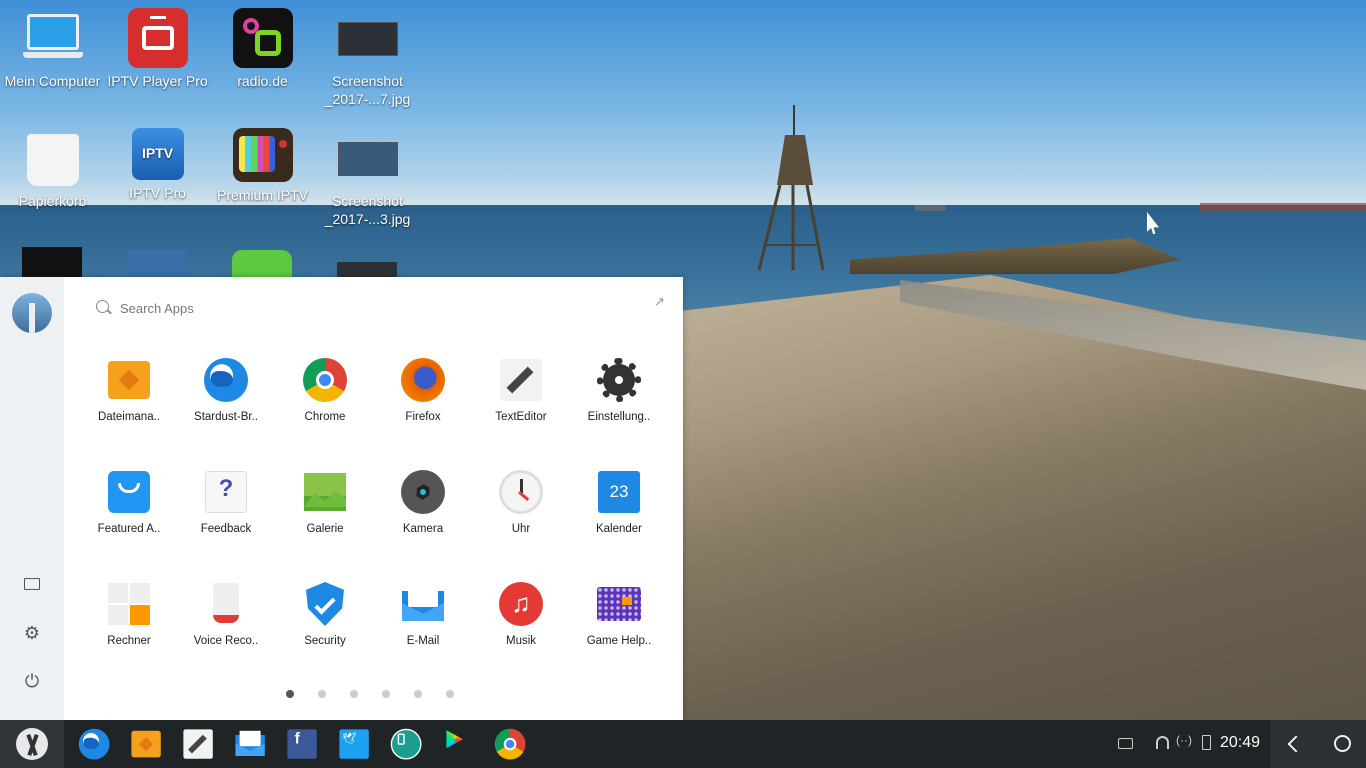 The height and width of the screenshot is (768, 1366). I want to click on taskbar-mail, so click(250, 744).